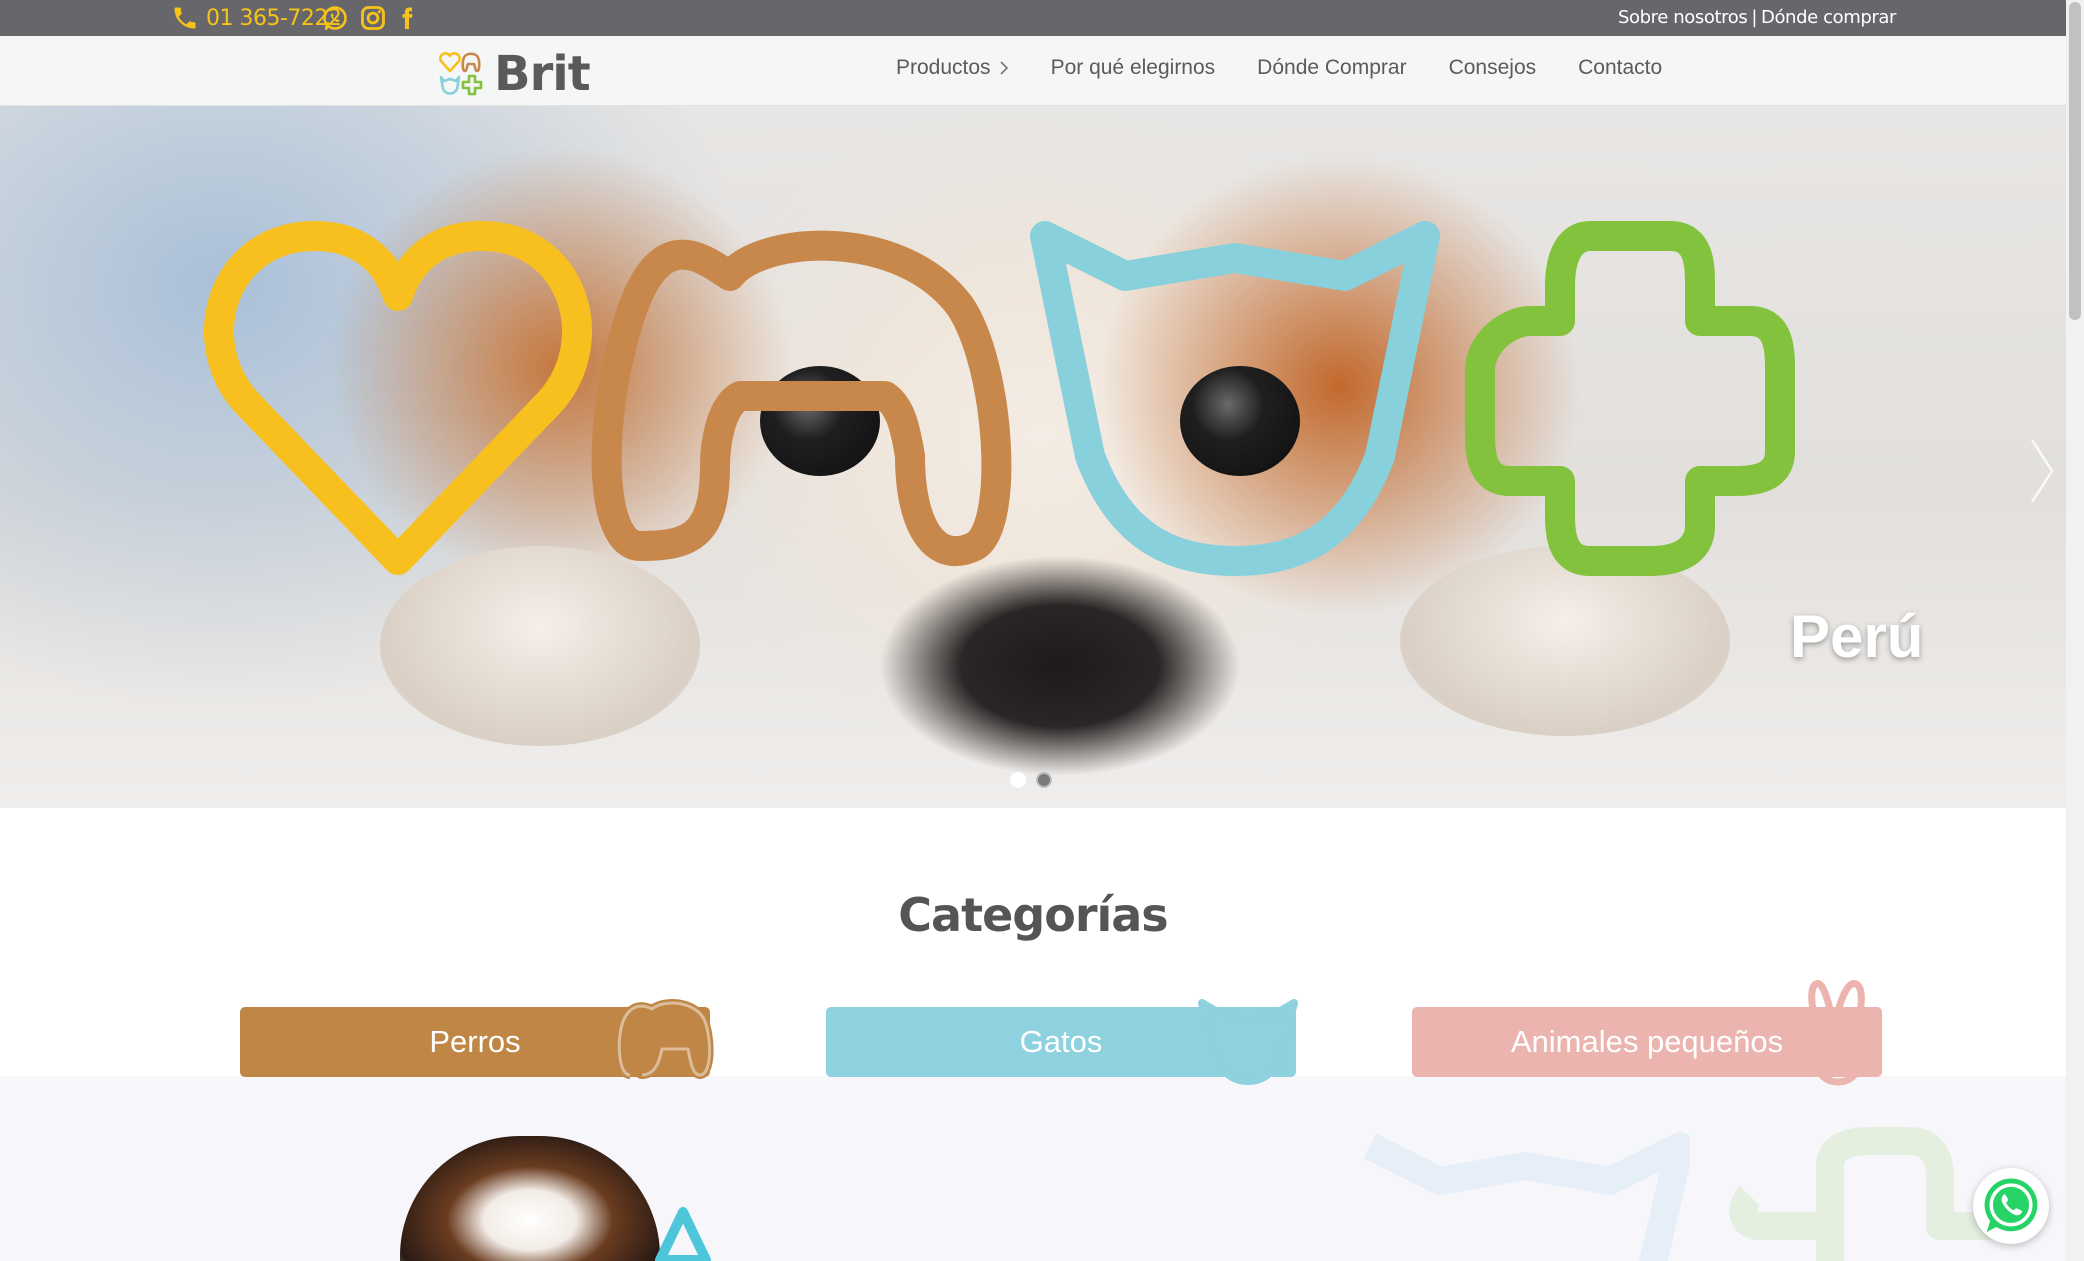 The width and height of the screenshot is (2084, 1261). What do you see at coordinates (185, 18) in the screenshot?
I see `phone-icon` at bounding box center [185, 18].